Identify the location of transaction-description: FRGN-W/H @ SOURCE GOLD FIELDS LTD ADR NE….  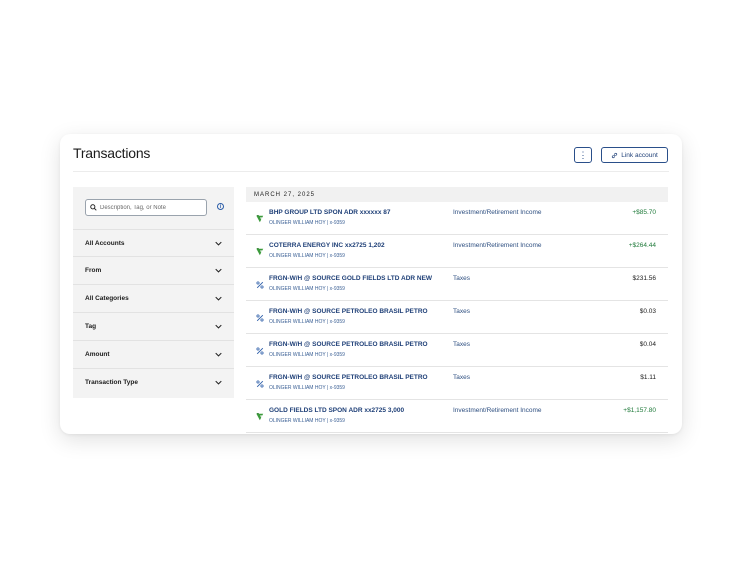
(350, 278).